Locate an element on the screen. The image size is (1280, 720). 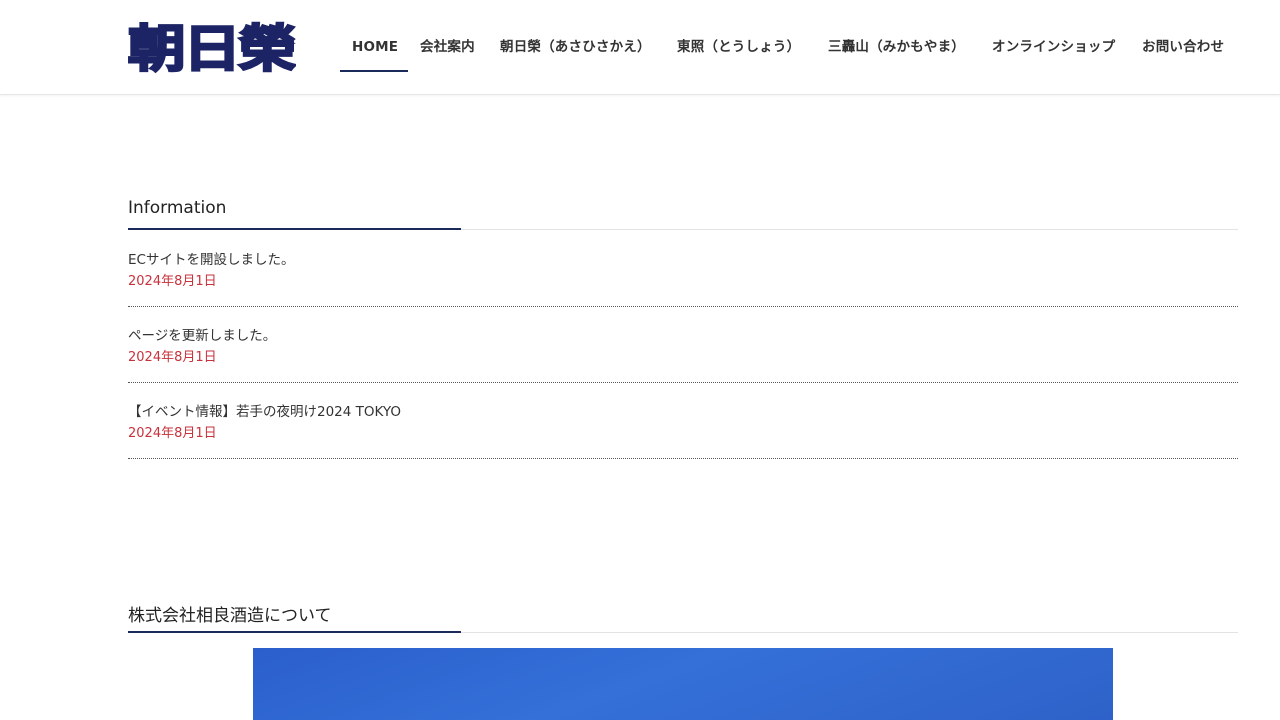
news-text: 【イベント情報】若手の夜明け2024 TOKYO is located at coordinates (265, 412).